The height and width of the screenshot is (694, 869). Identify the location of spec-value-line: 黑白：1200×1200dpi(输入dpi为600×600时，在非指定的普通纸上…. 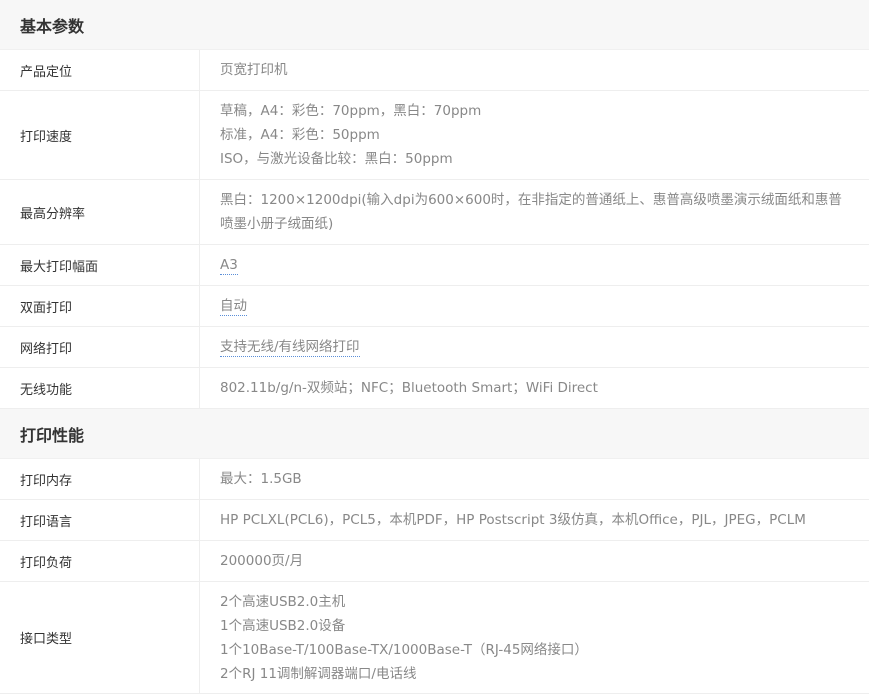
(531, 212).